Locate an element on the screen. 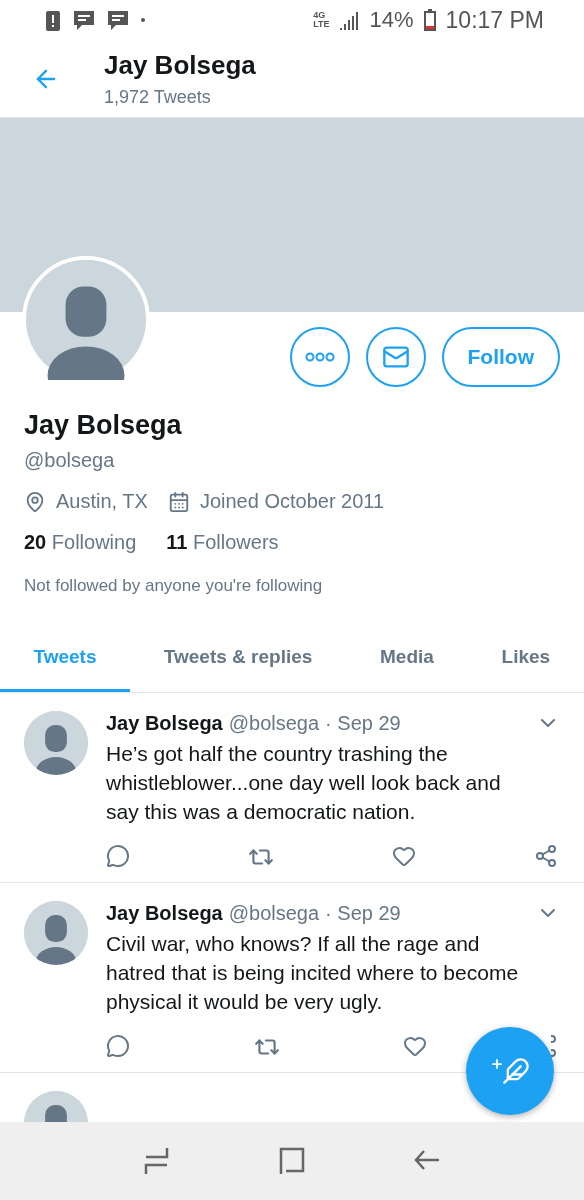  battery-percent: 14% is located at coordinates (391, 20).